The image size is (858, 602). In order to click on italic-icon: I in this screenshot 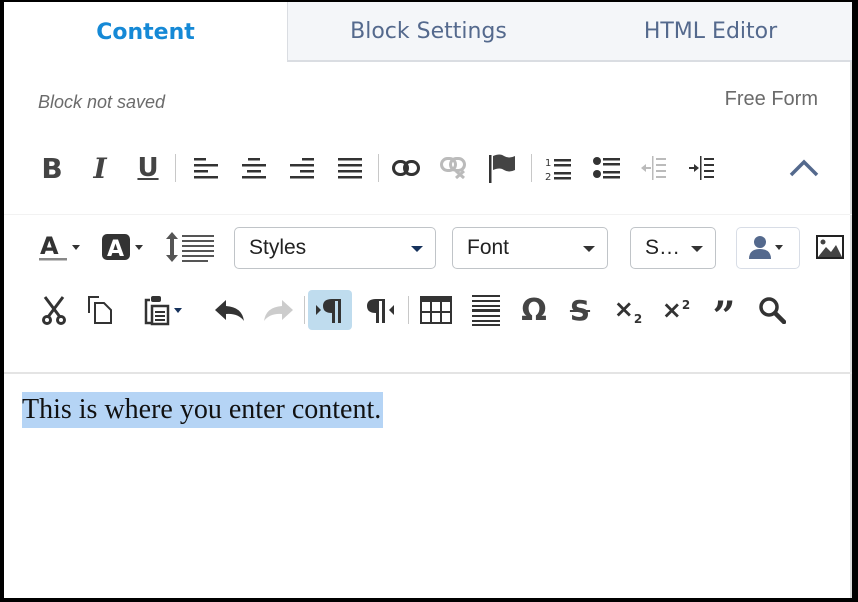, I will do `click(100, 168)`.